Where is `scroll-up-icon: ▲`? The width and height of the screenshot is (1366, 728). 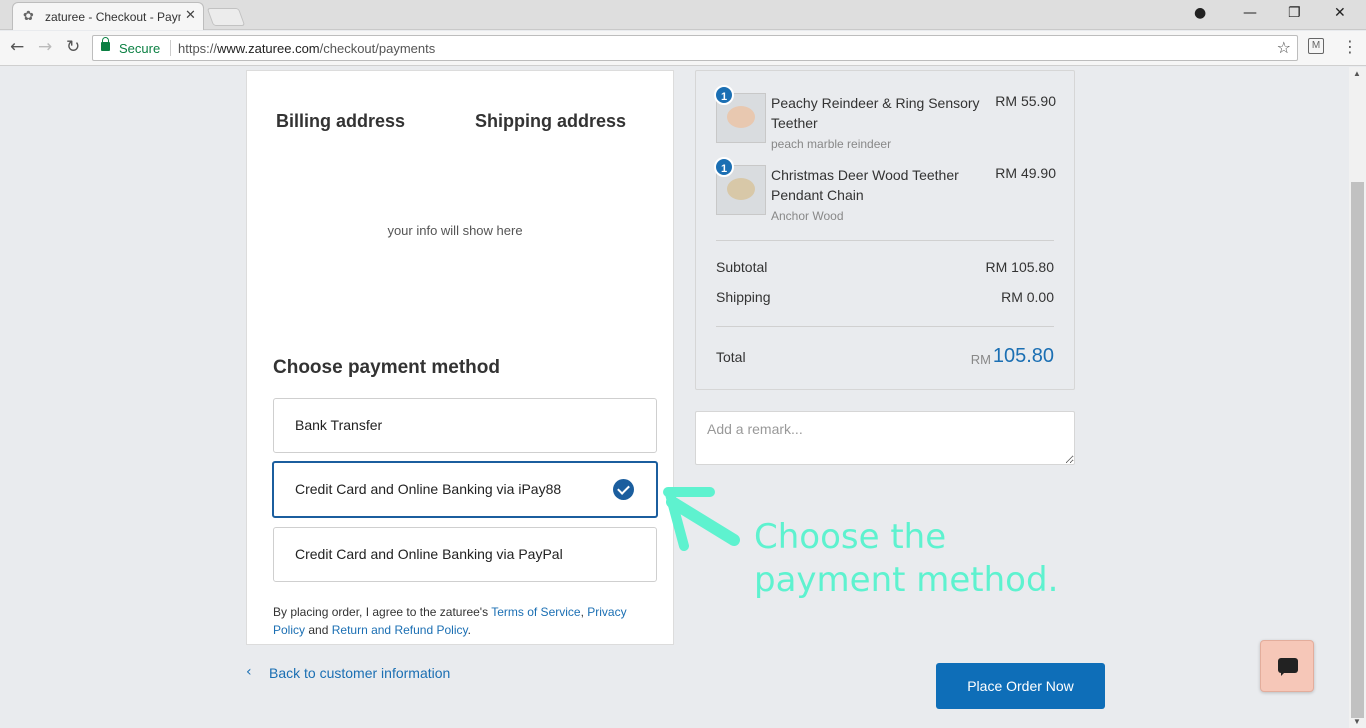 scroll-up-icon: ▲ is located at coordinates (1357, 73).